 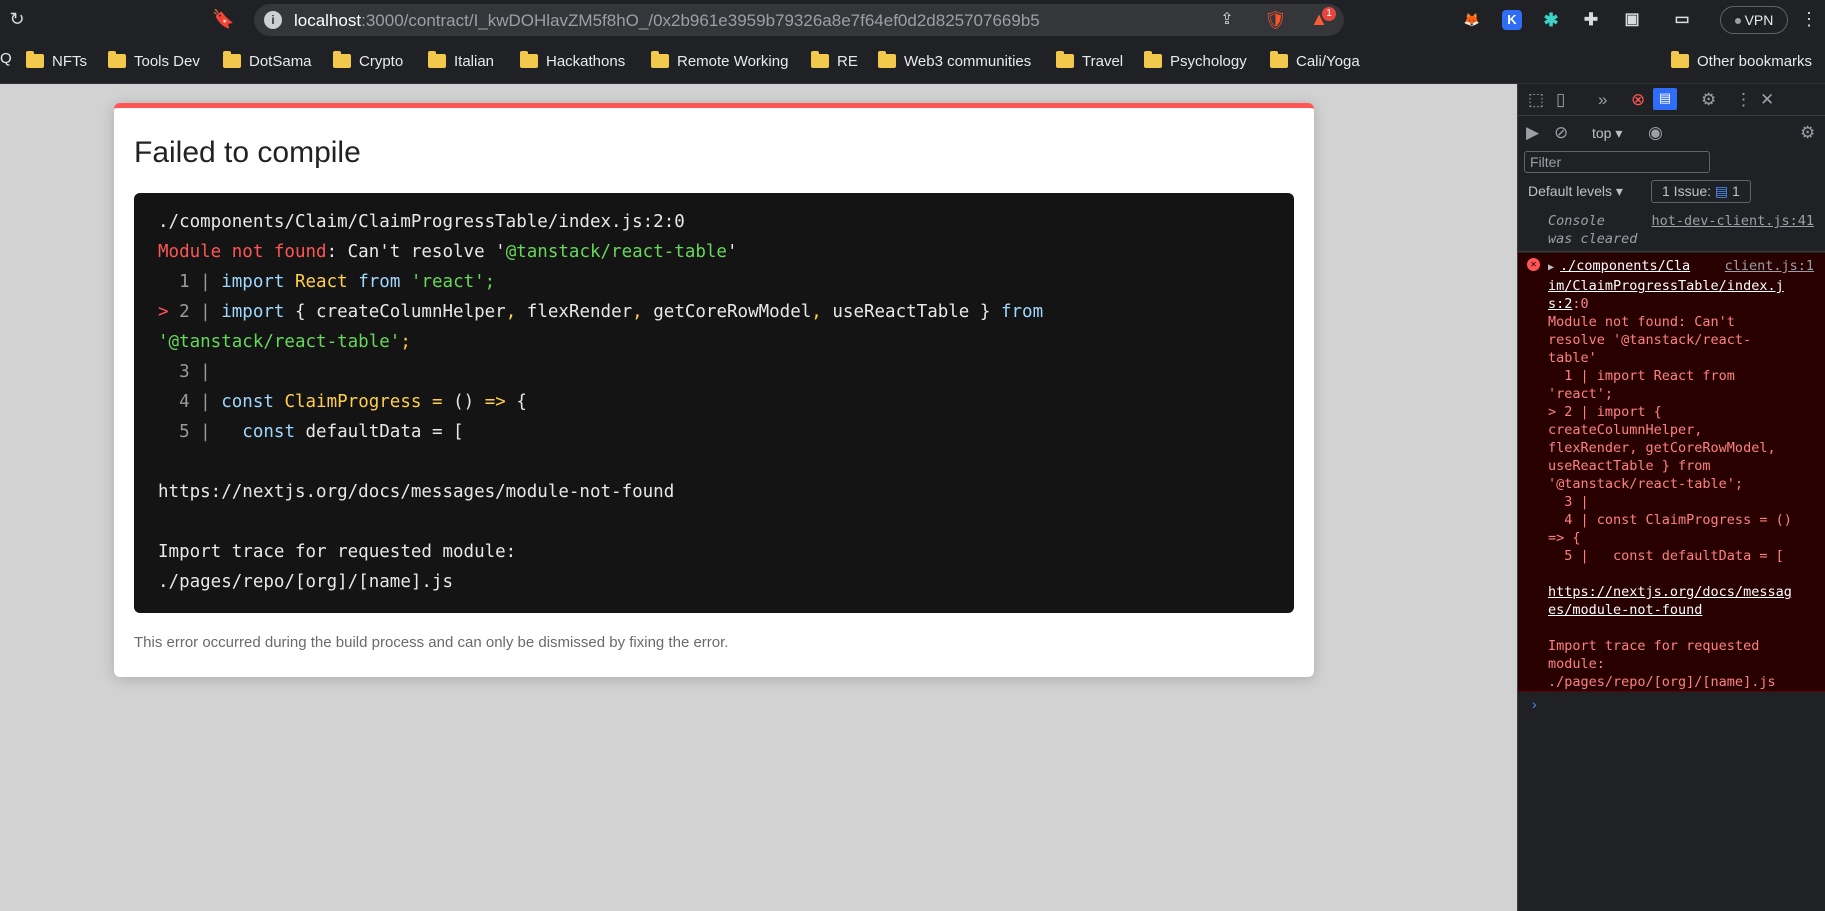 What do you see at coordinates (1532, 133) in the screenshot?
I see `sidebar-toggle-icon: ▶` at bounding box center [1532, 133].